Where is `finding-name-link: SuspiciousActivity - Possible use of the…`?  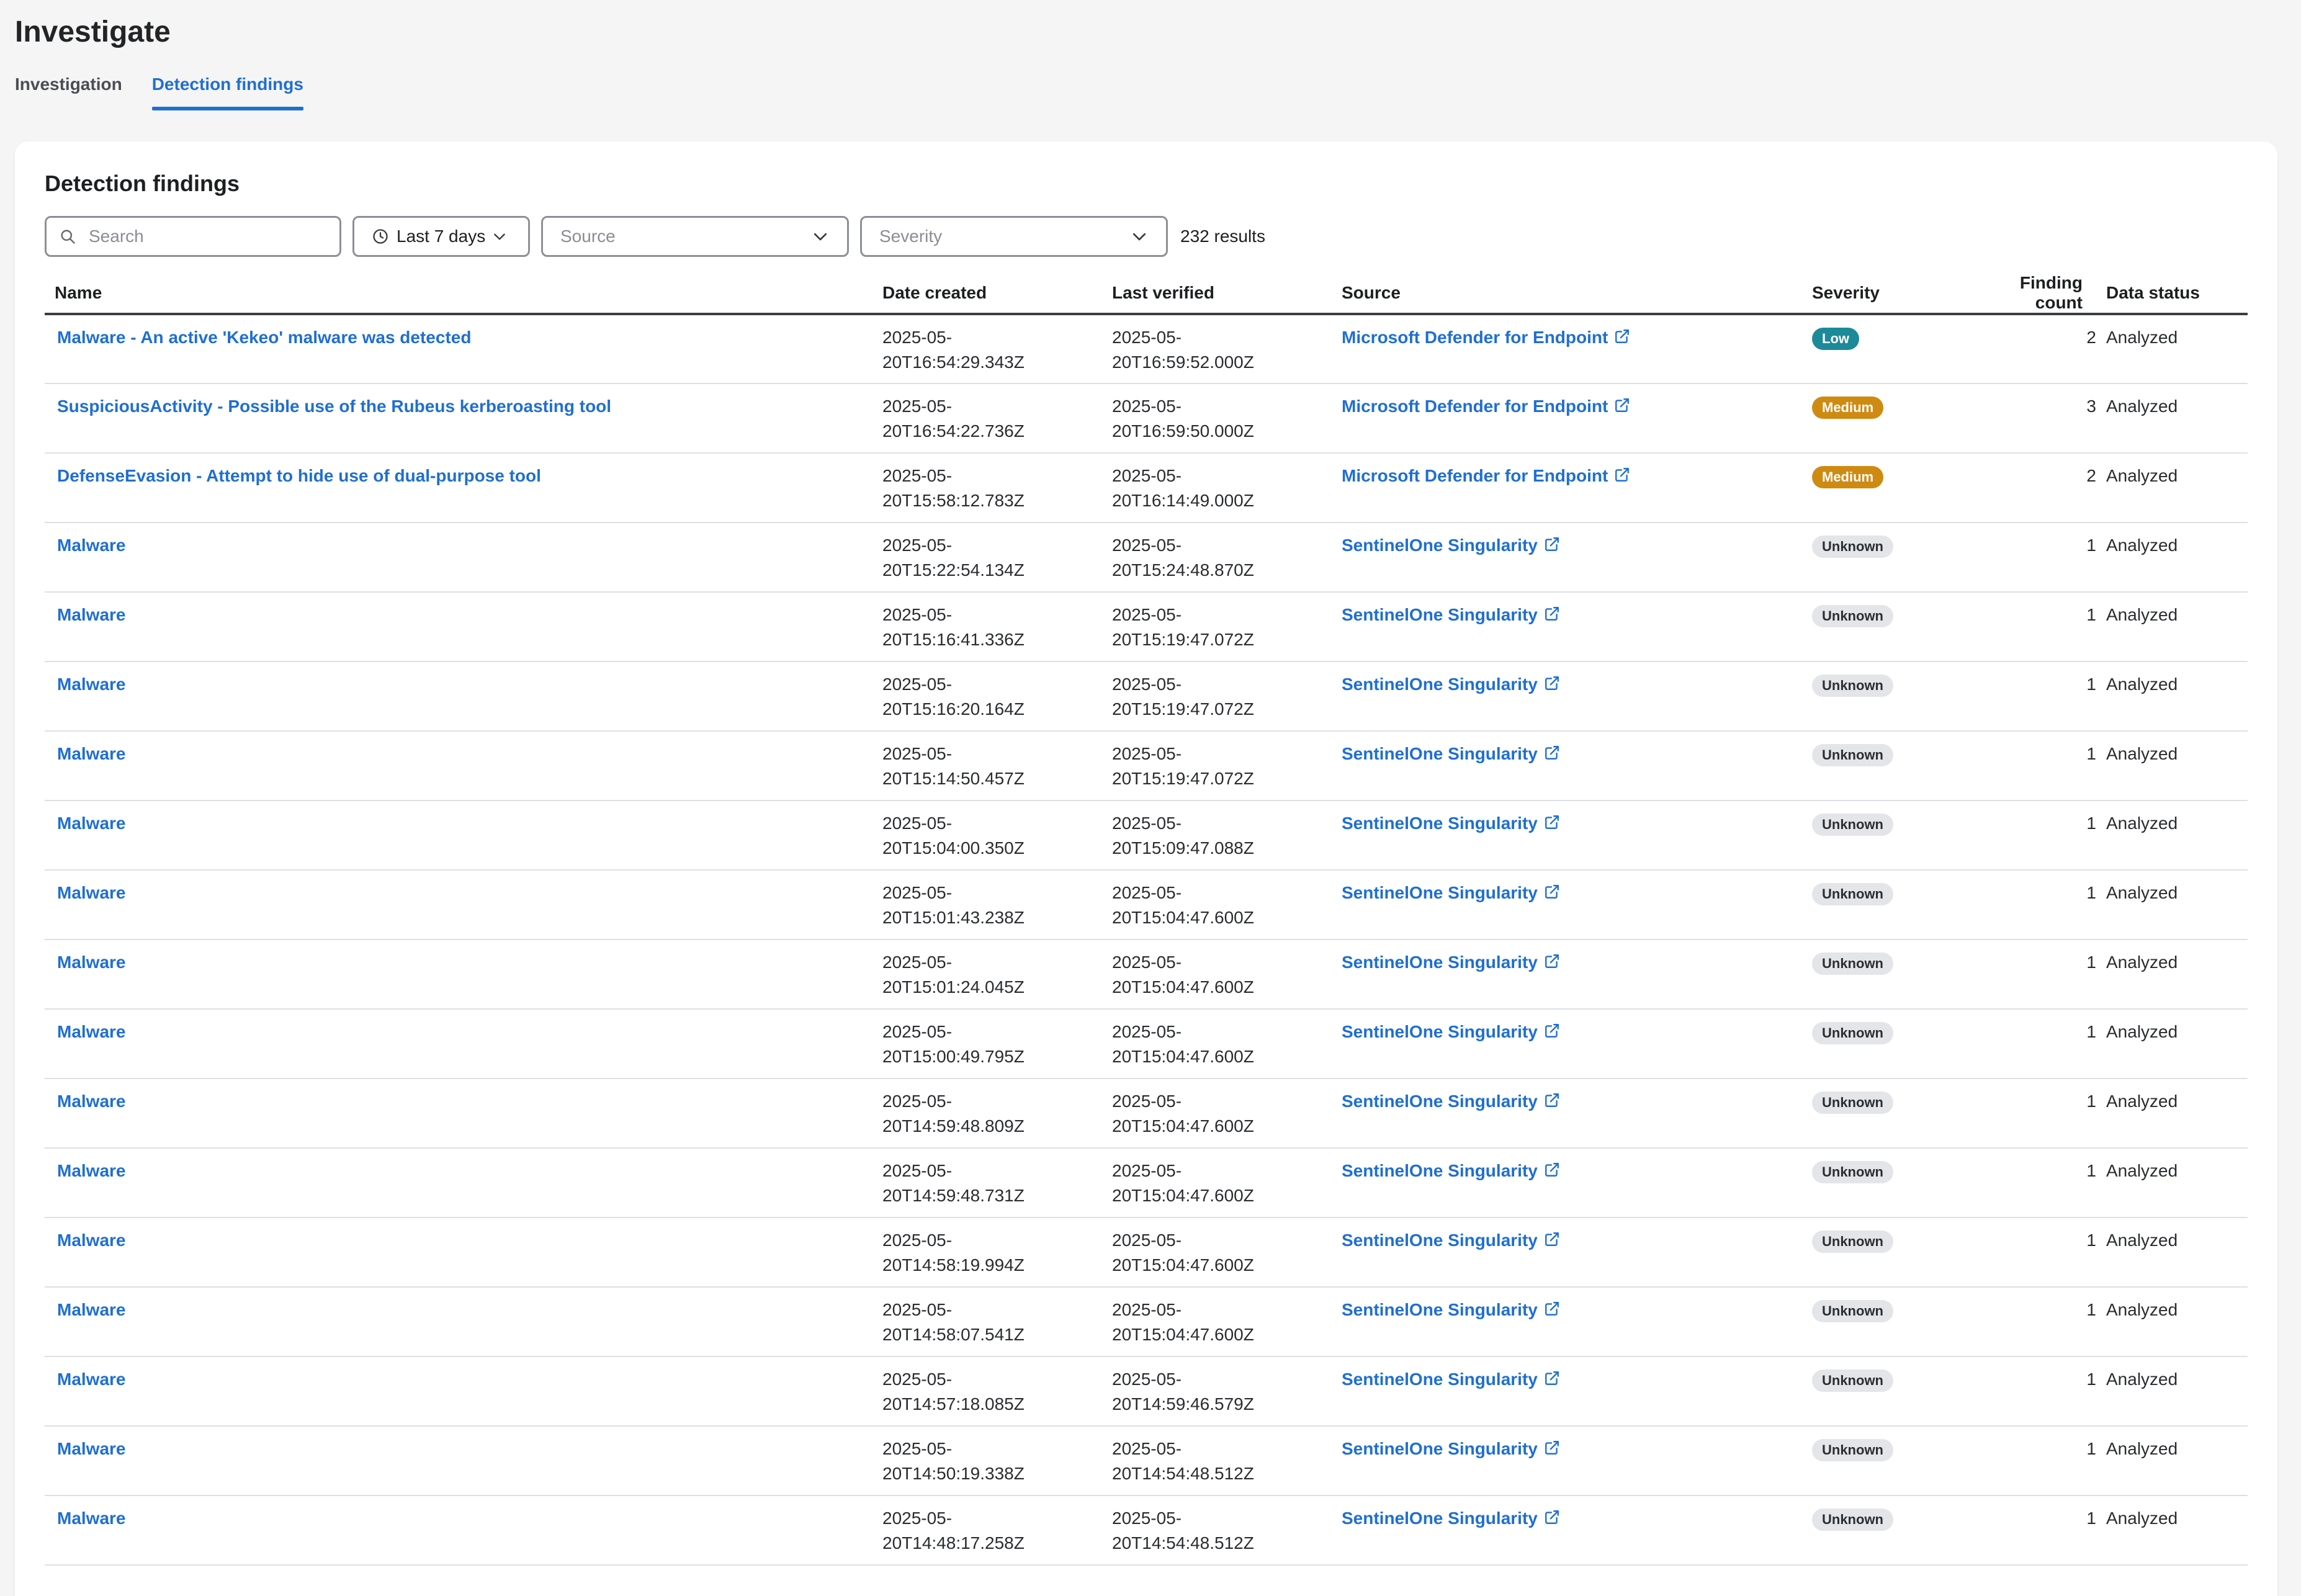
finding-name-link: SuspiciousActivity - Possible use of the… is located at coordinates (333, 406).